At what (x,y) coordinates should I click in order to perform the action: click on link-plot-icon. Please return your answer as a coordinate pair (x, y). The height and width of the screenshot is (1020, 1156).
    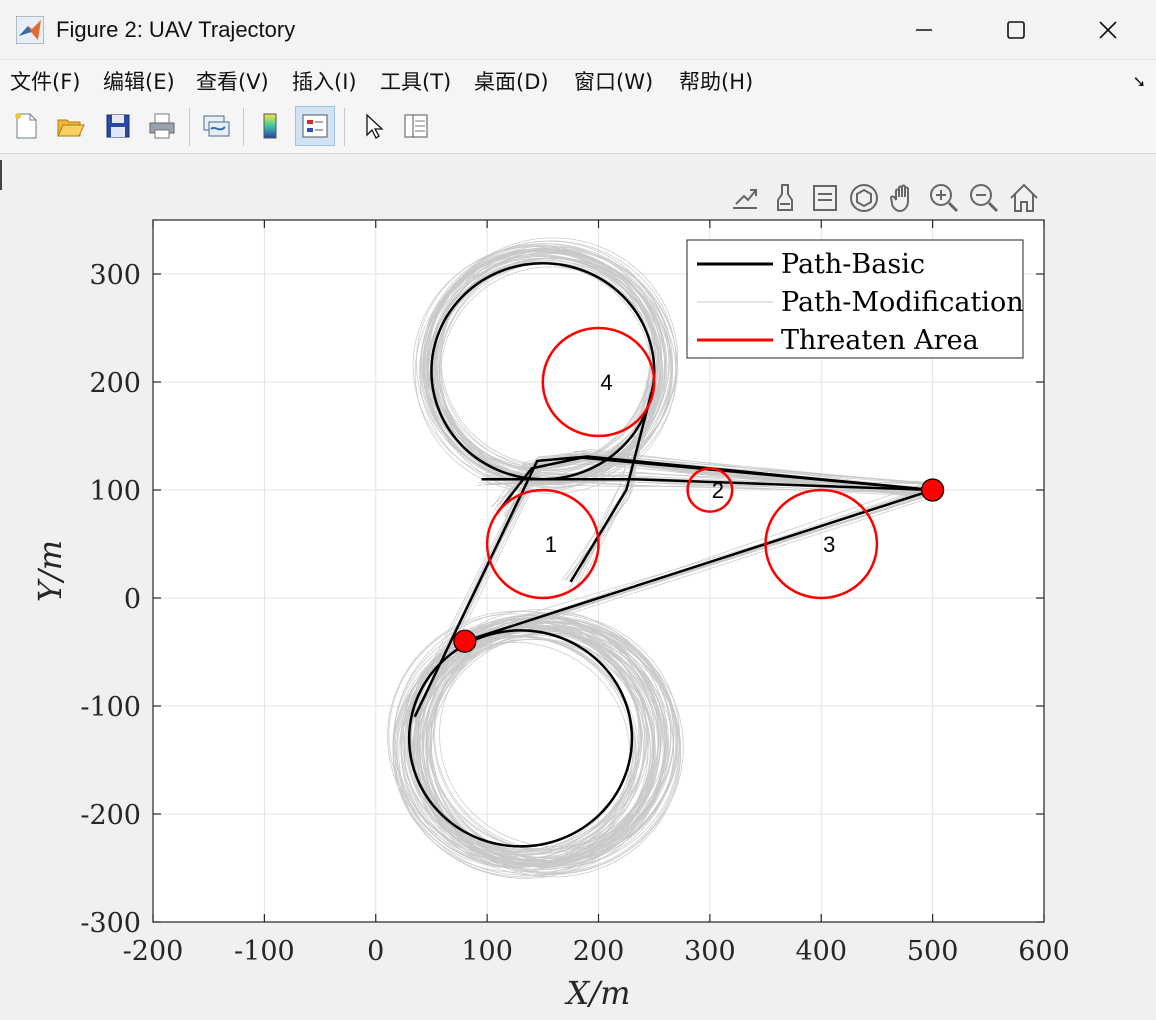
    Looking at the image, I should click on (216, 126).